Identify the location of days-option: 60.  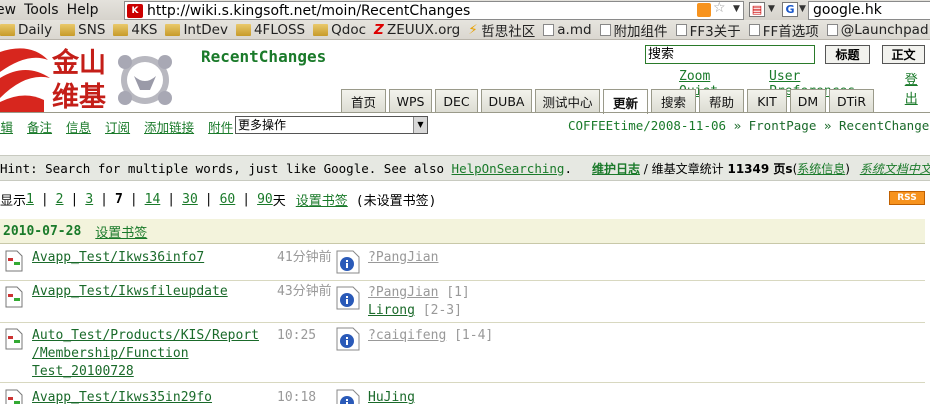
(228, 199).